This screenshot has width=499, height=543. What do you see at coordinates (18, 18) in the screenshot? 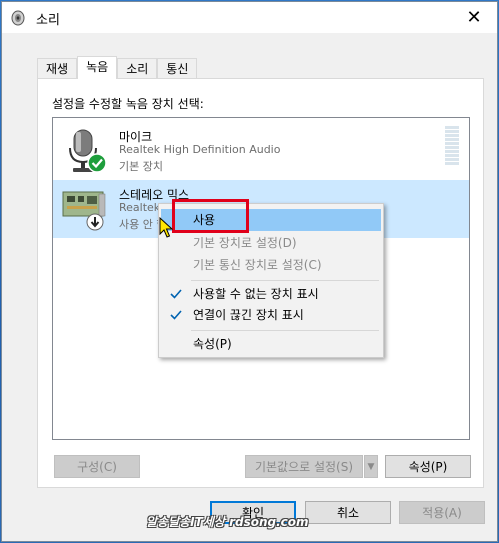
I see `speaker-icon` at bounding box center [18, 18].